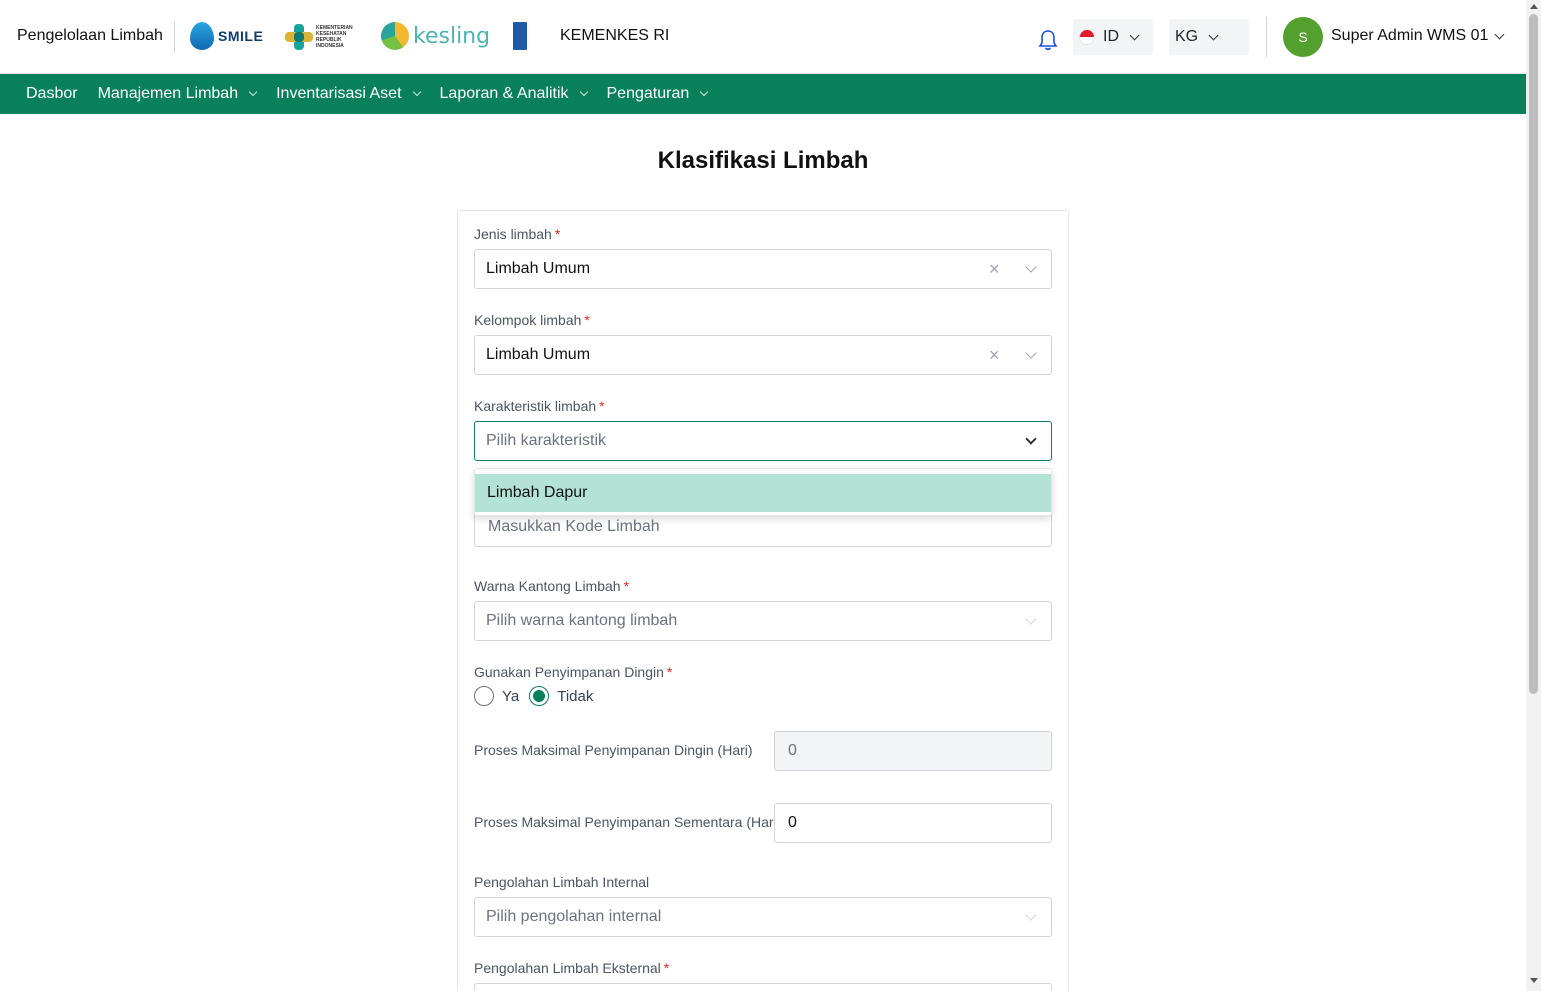 This screenshot has height=991, width=1541. I want to click on warna-kantong-select: Pilih warna kantong limbah, so click(763, 621).